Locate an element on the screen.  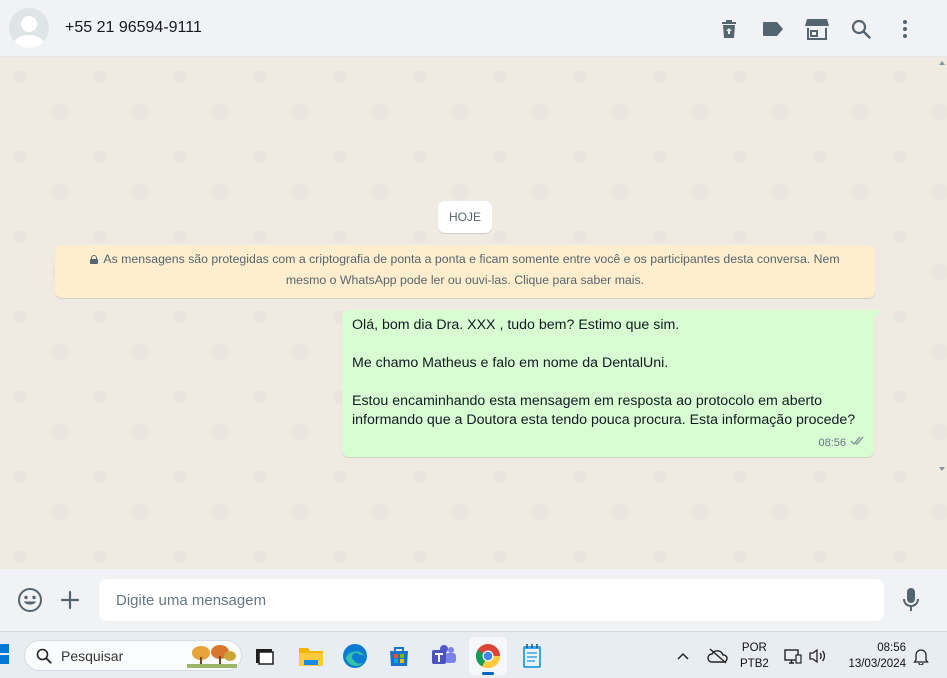
taskbar-notepad is located at coordinates (532, 656).